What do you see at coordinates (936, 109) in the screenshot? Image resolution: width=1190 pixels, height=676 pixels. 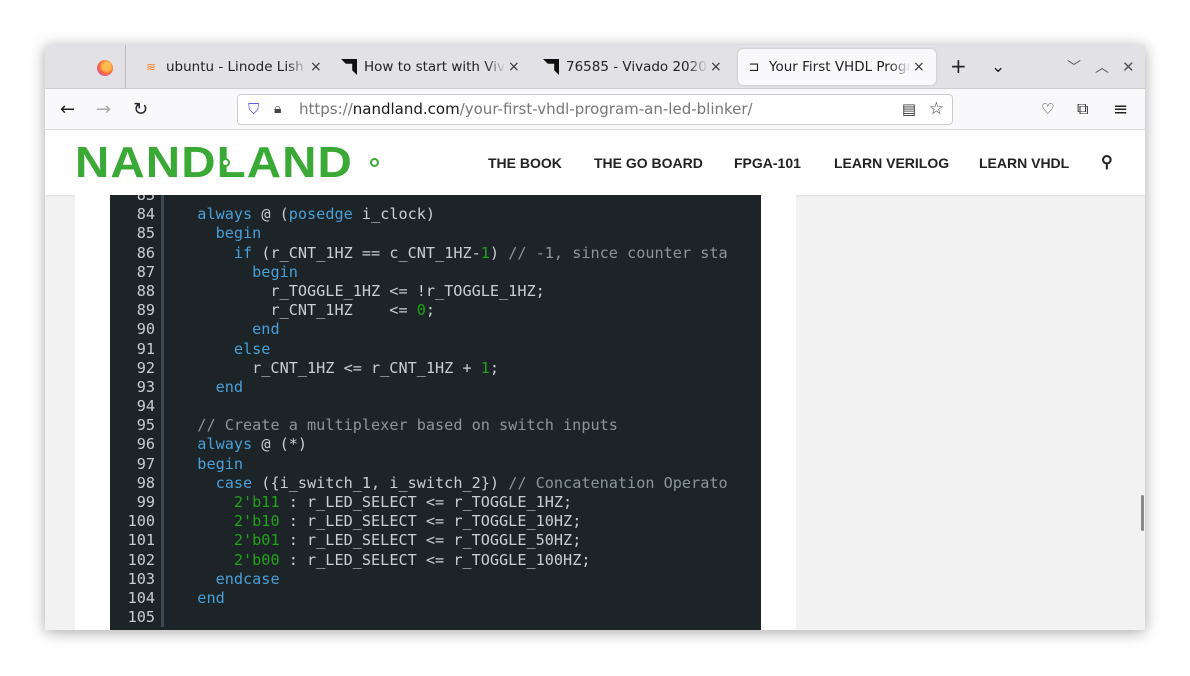 I see `bookmark-star-icon: ☆` at bounding box center [936, 109].